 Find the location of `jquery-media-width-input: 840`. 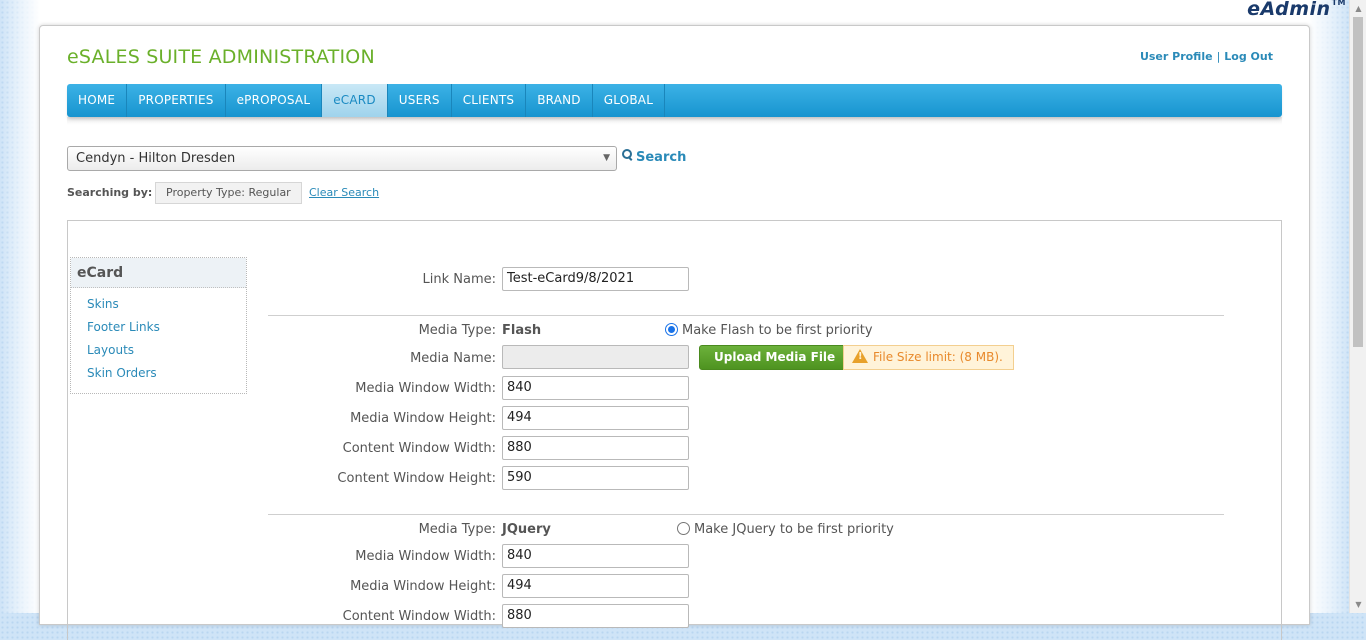

jquery-media-width-input: 840 is located at coordinates (595, 556).